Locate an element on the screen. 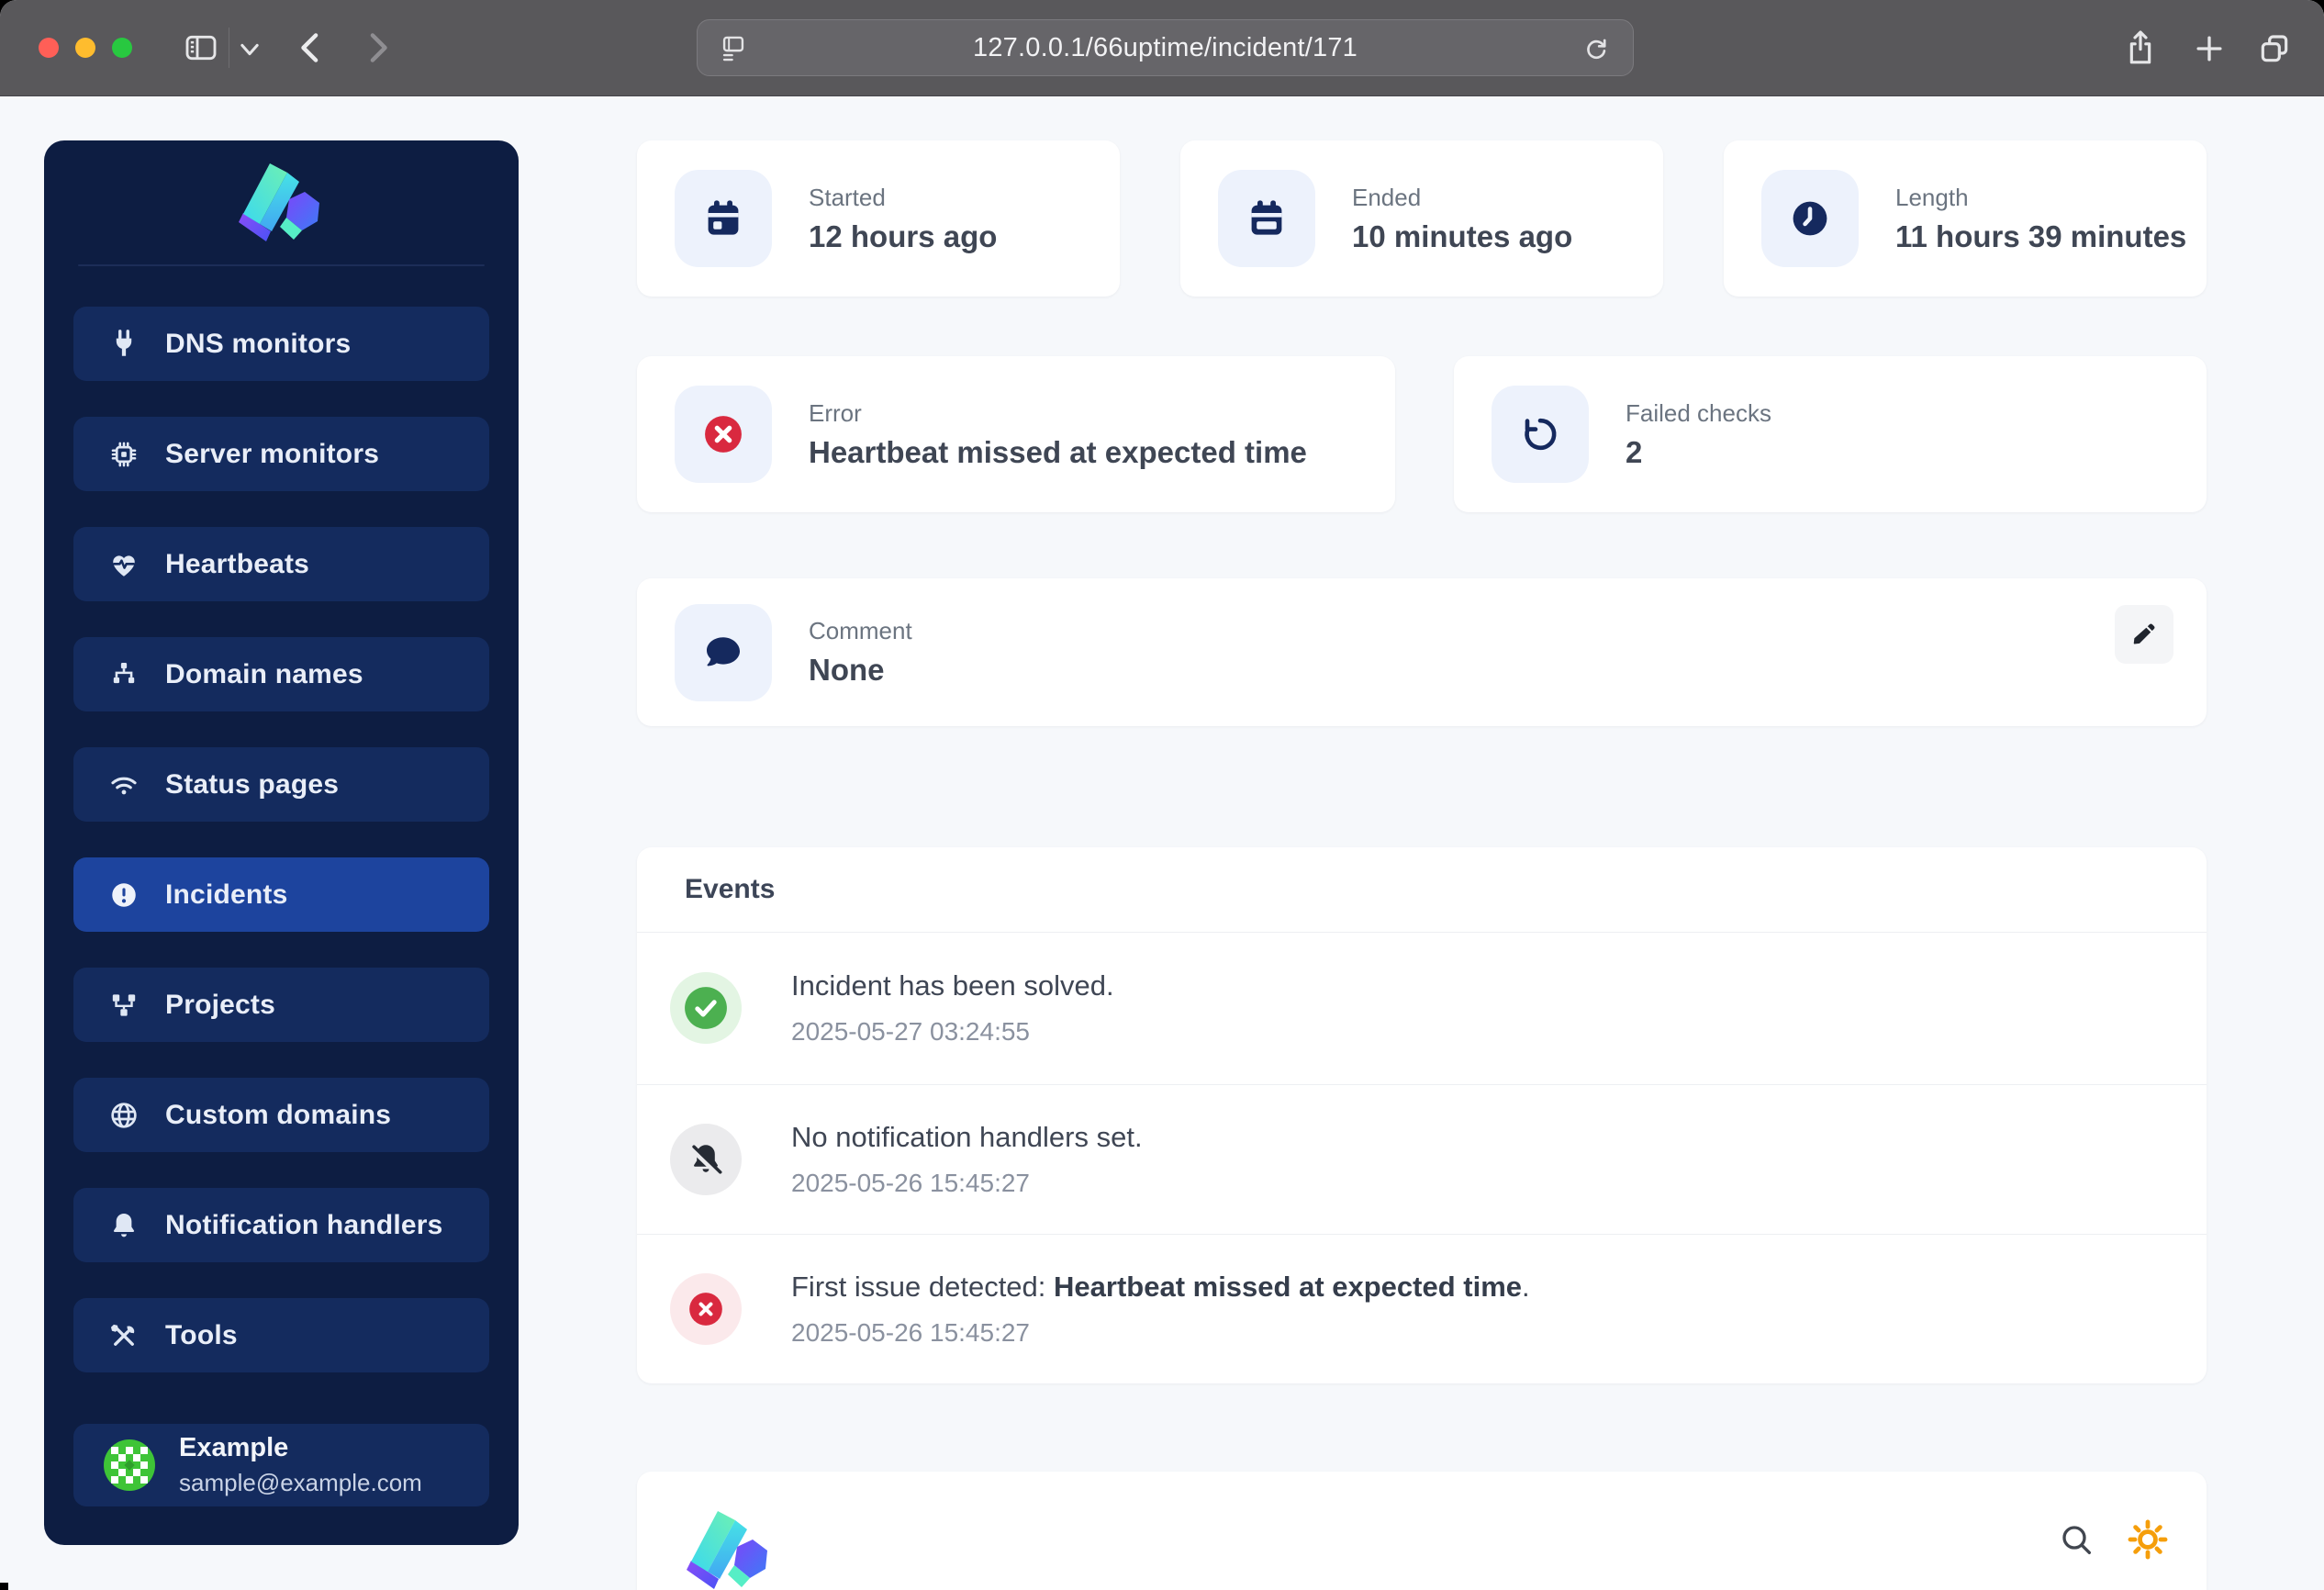 The width and height of the screenshot is (2324, 1590). stat-label: Started is located at coordinates (847, 197).